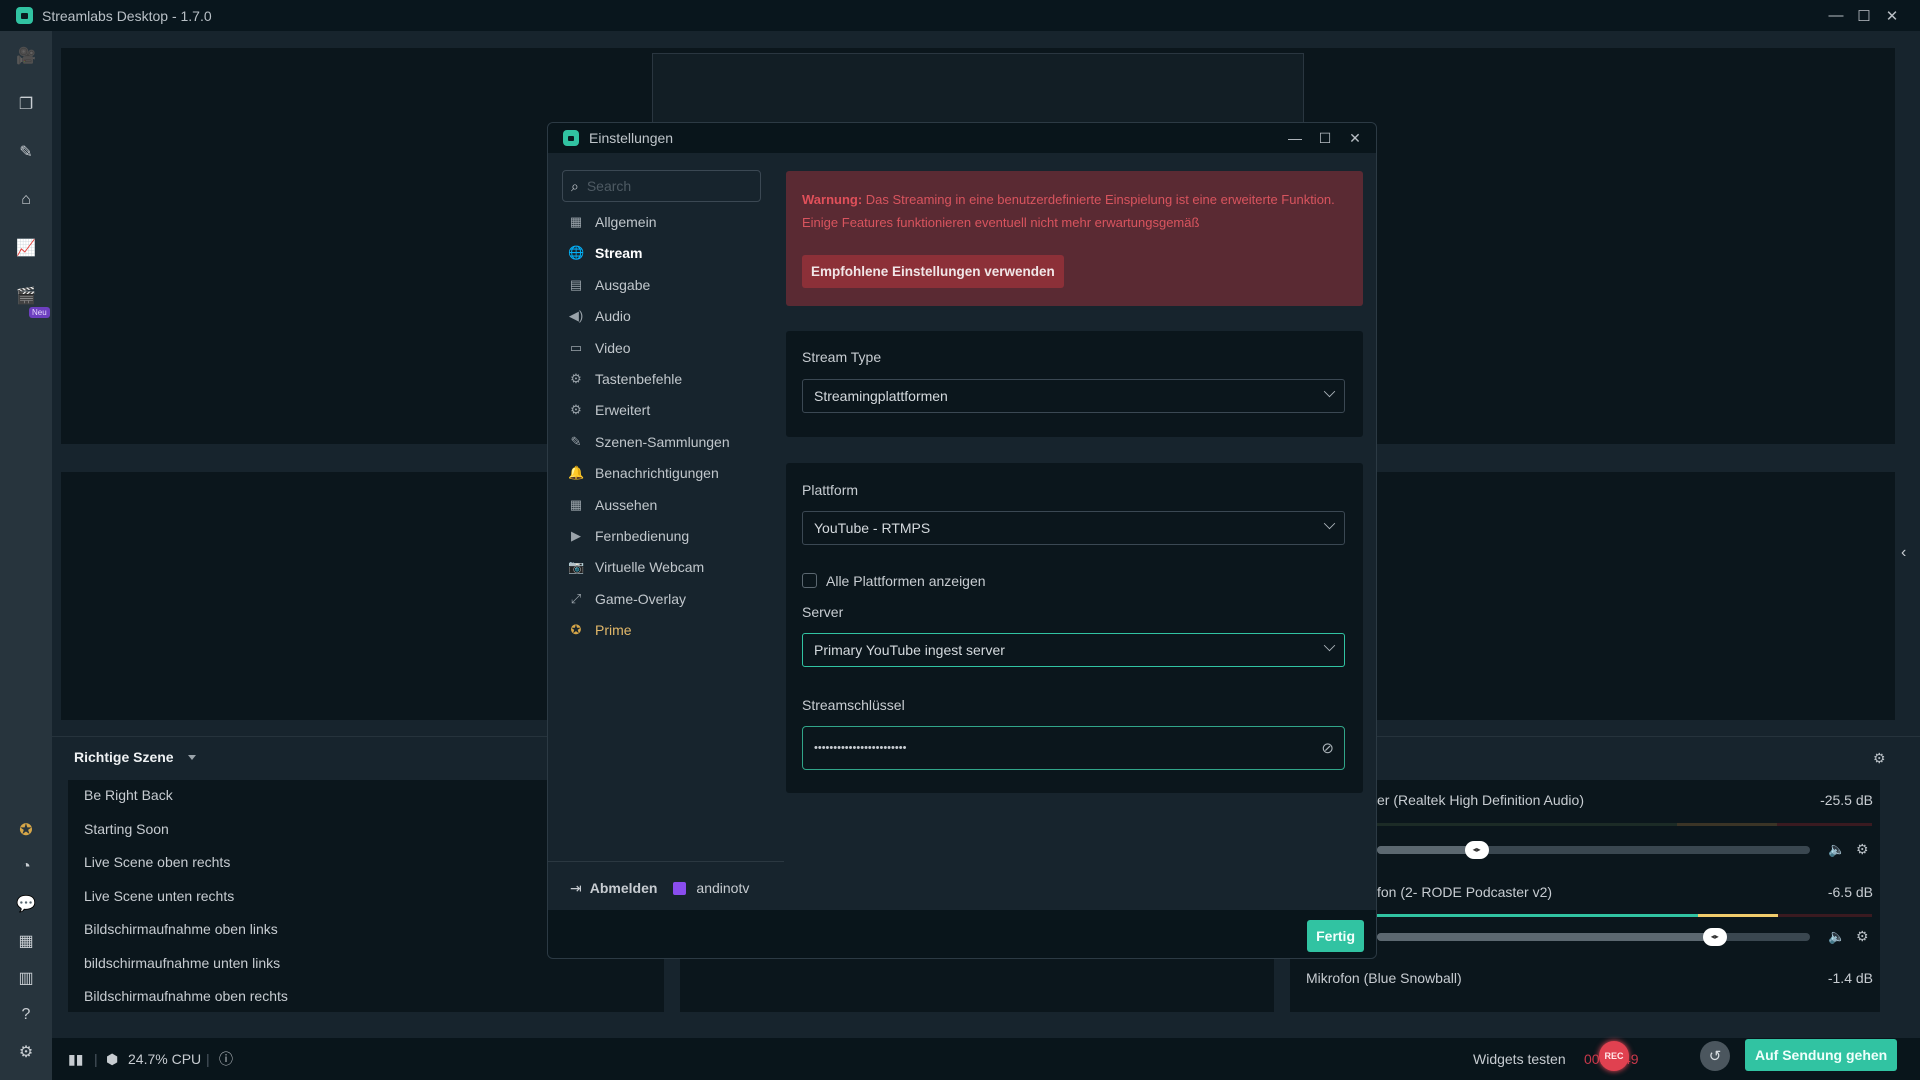 The height and width of the screenshot is (1080, 1920). I want to click on menu-item-label: Erweitert, so click(623, 410).